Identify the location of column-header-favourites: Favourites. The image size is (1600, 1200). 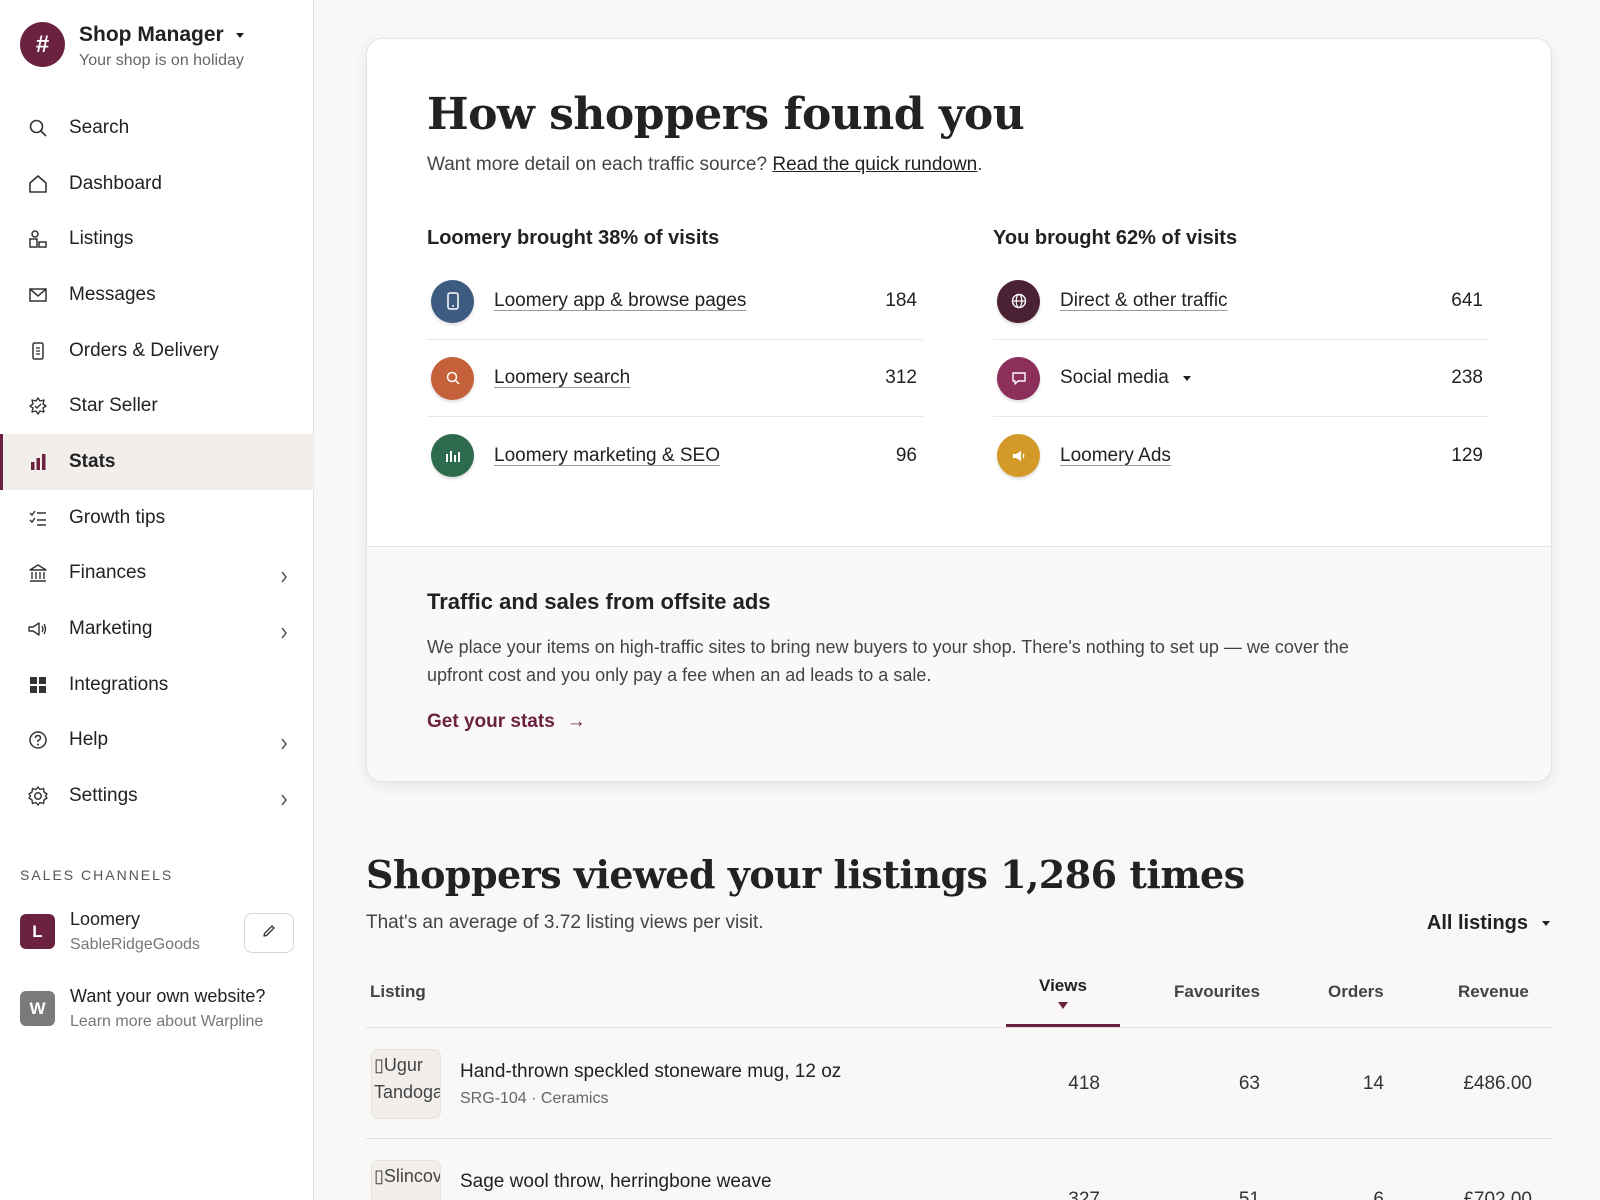
(1217, 992).